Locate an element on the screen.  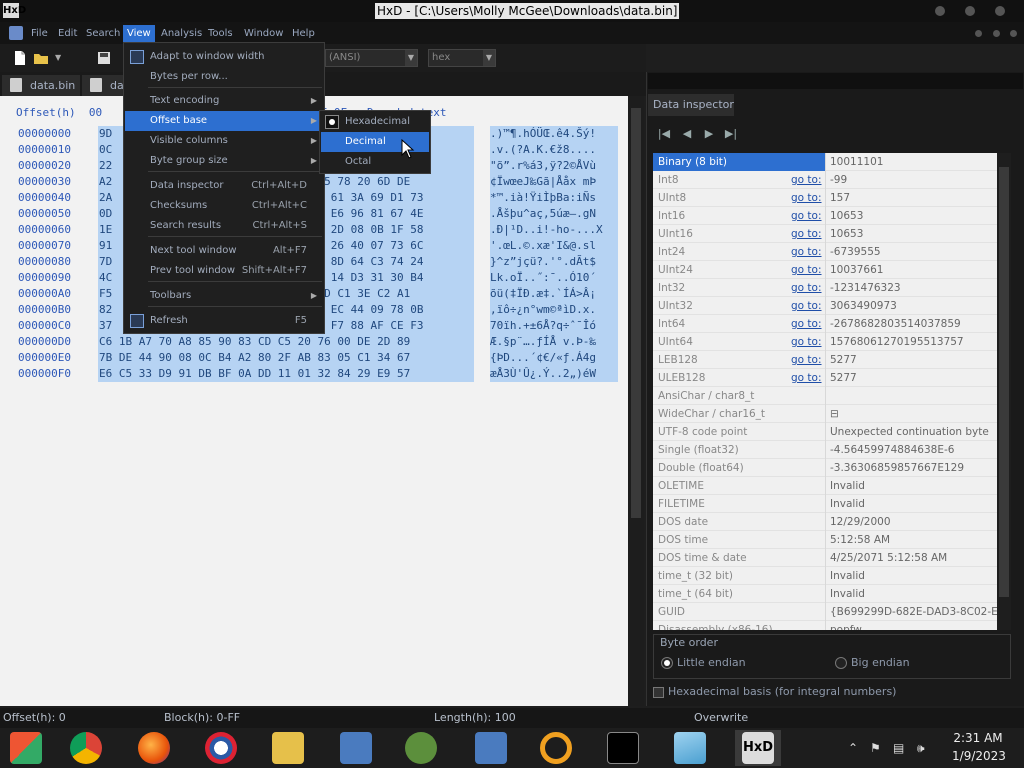
inspector-row: Int32 go to: -1231476323 is located at coordinates (825, 288).